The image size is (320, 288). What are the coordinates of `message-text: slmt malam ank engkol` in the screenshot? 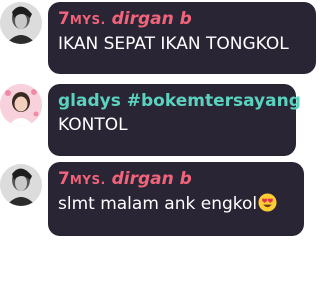 It's located at (176, 204).